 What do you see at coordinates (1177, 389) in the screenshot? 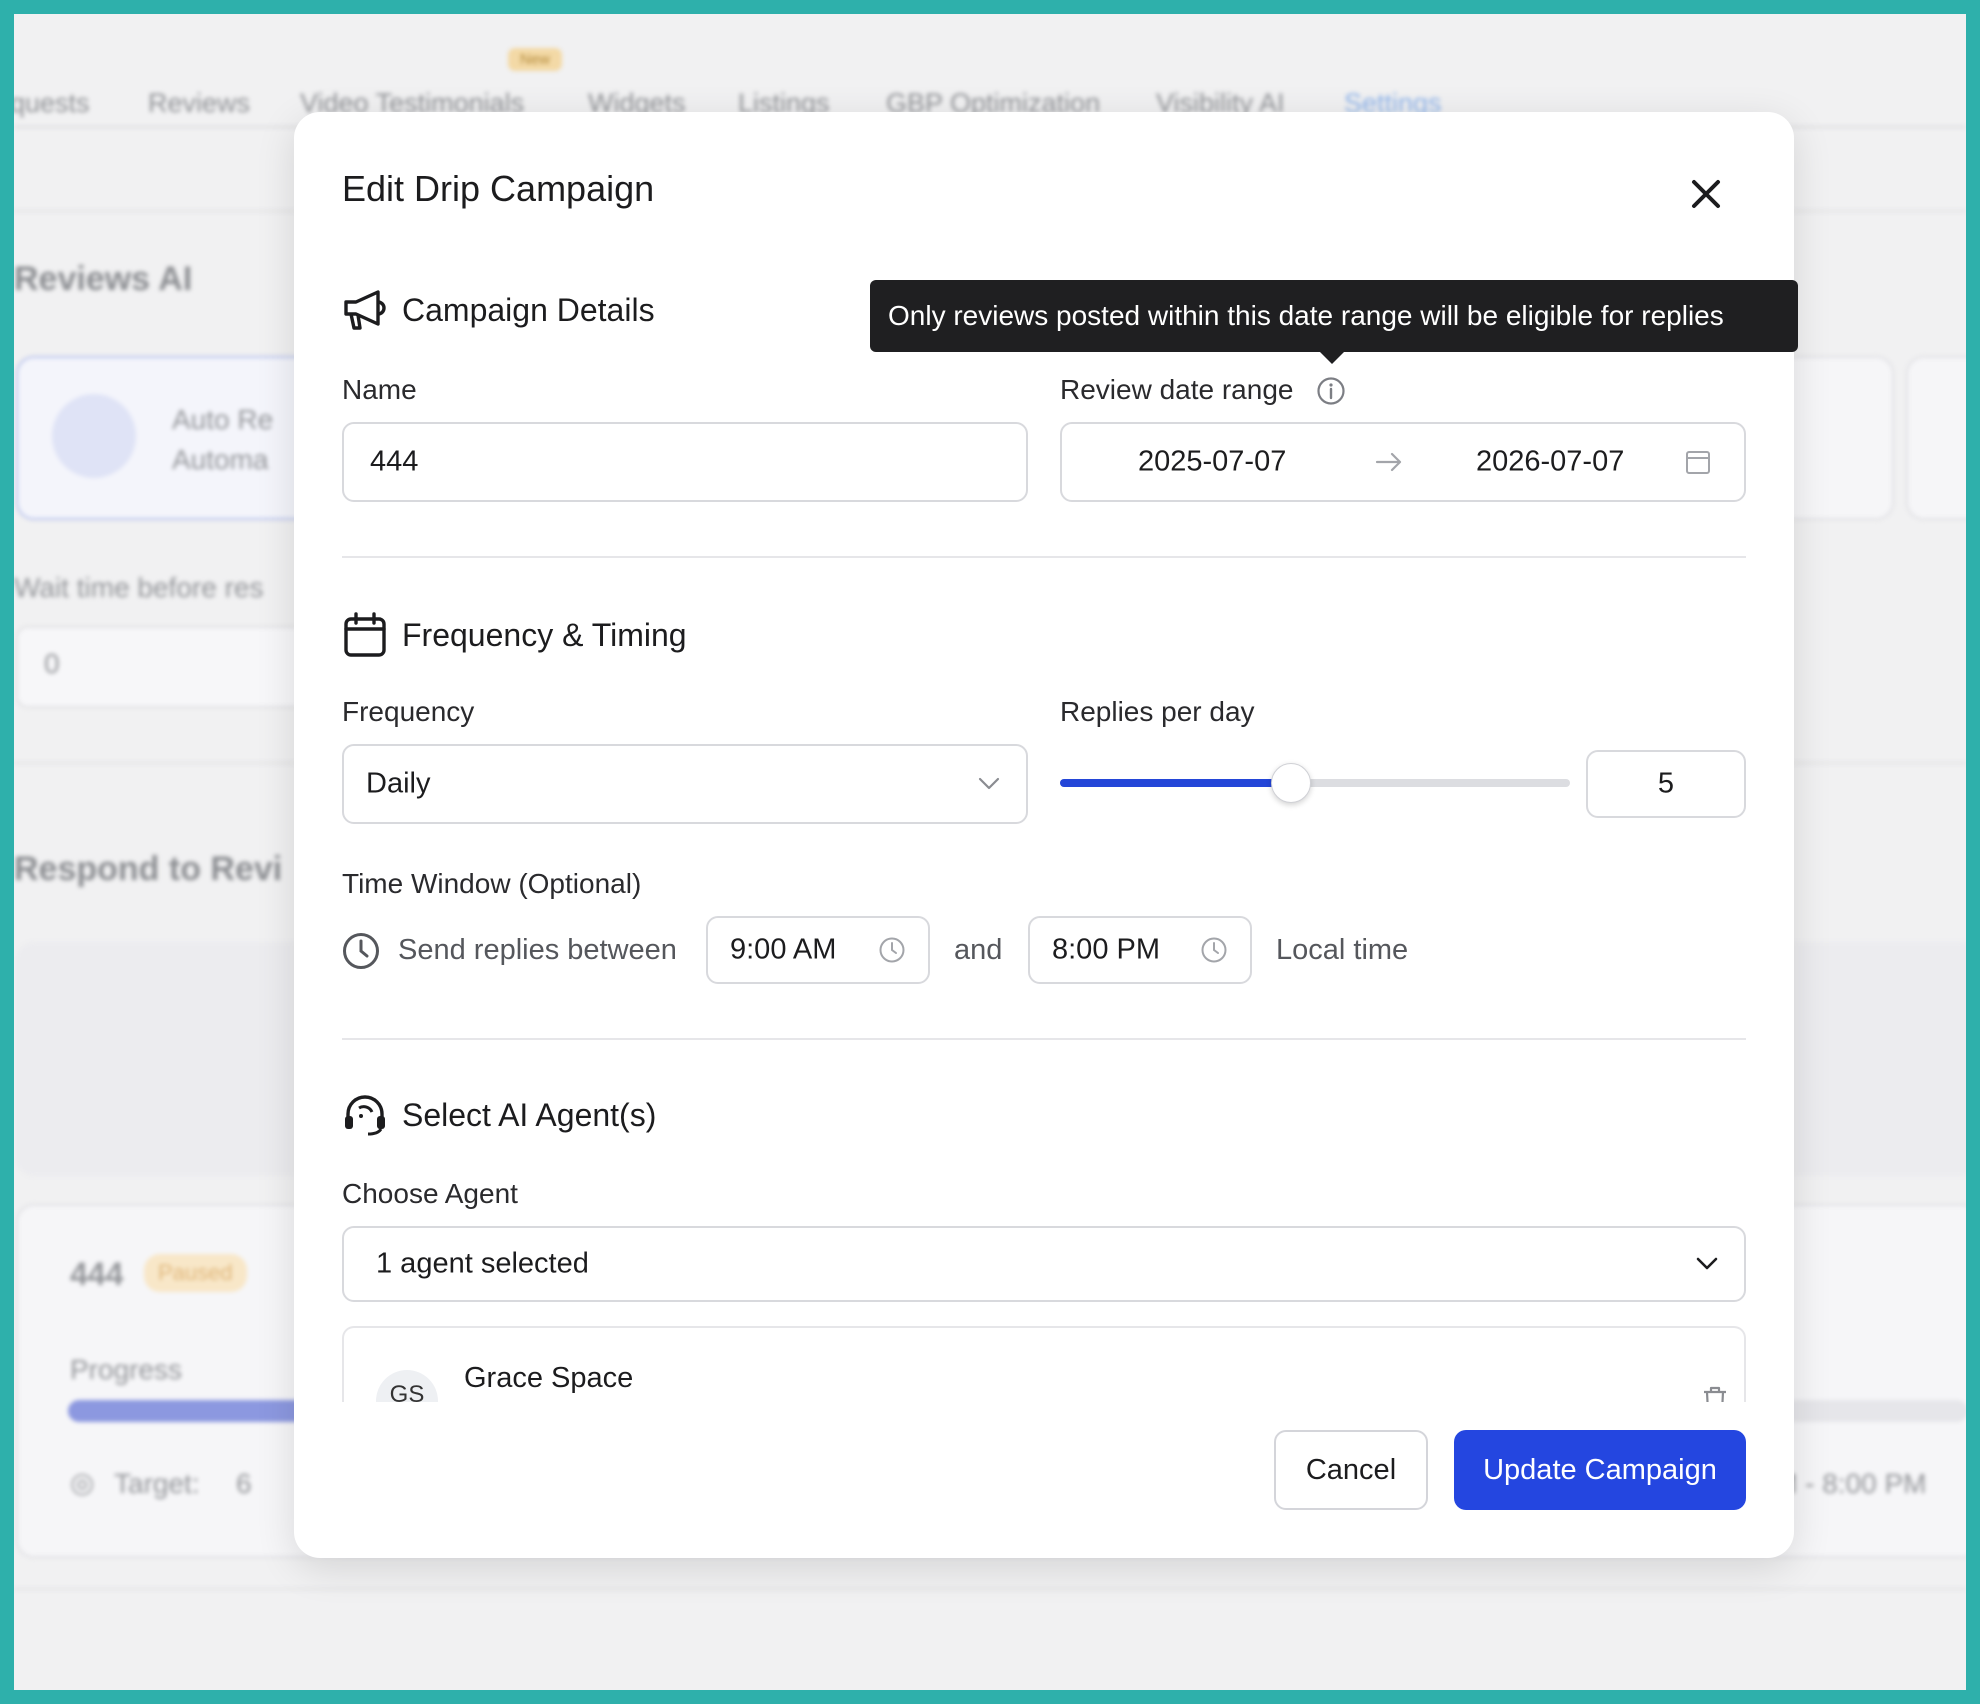
I see `date-range-label: Review date range` at bounding box center [1177, 389].